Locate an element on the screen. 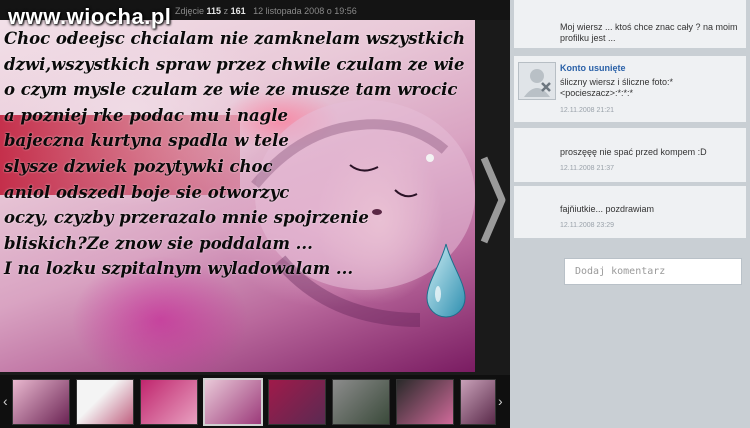 The image size is (750, 428). comment-text: fajňiutkie... pozdrawiam is located at coordinates (607, 209).